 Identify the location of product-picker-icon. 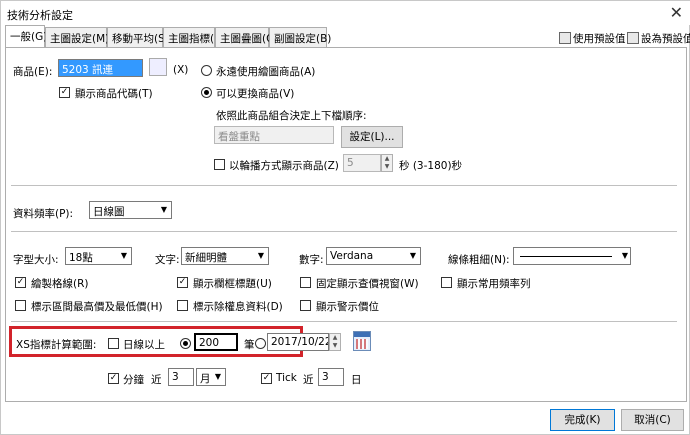
(158, 67).